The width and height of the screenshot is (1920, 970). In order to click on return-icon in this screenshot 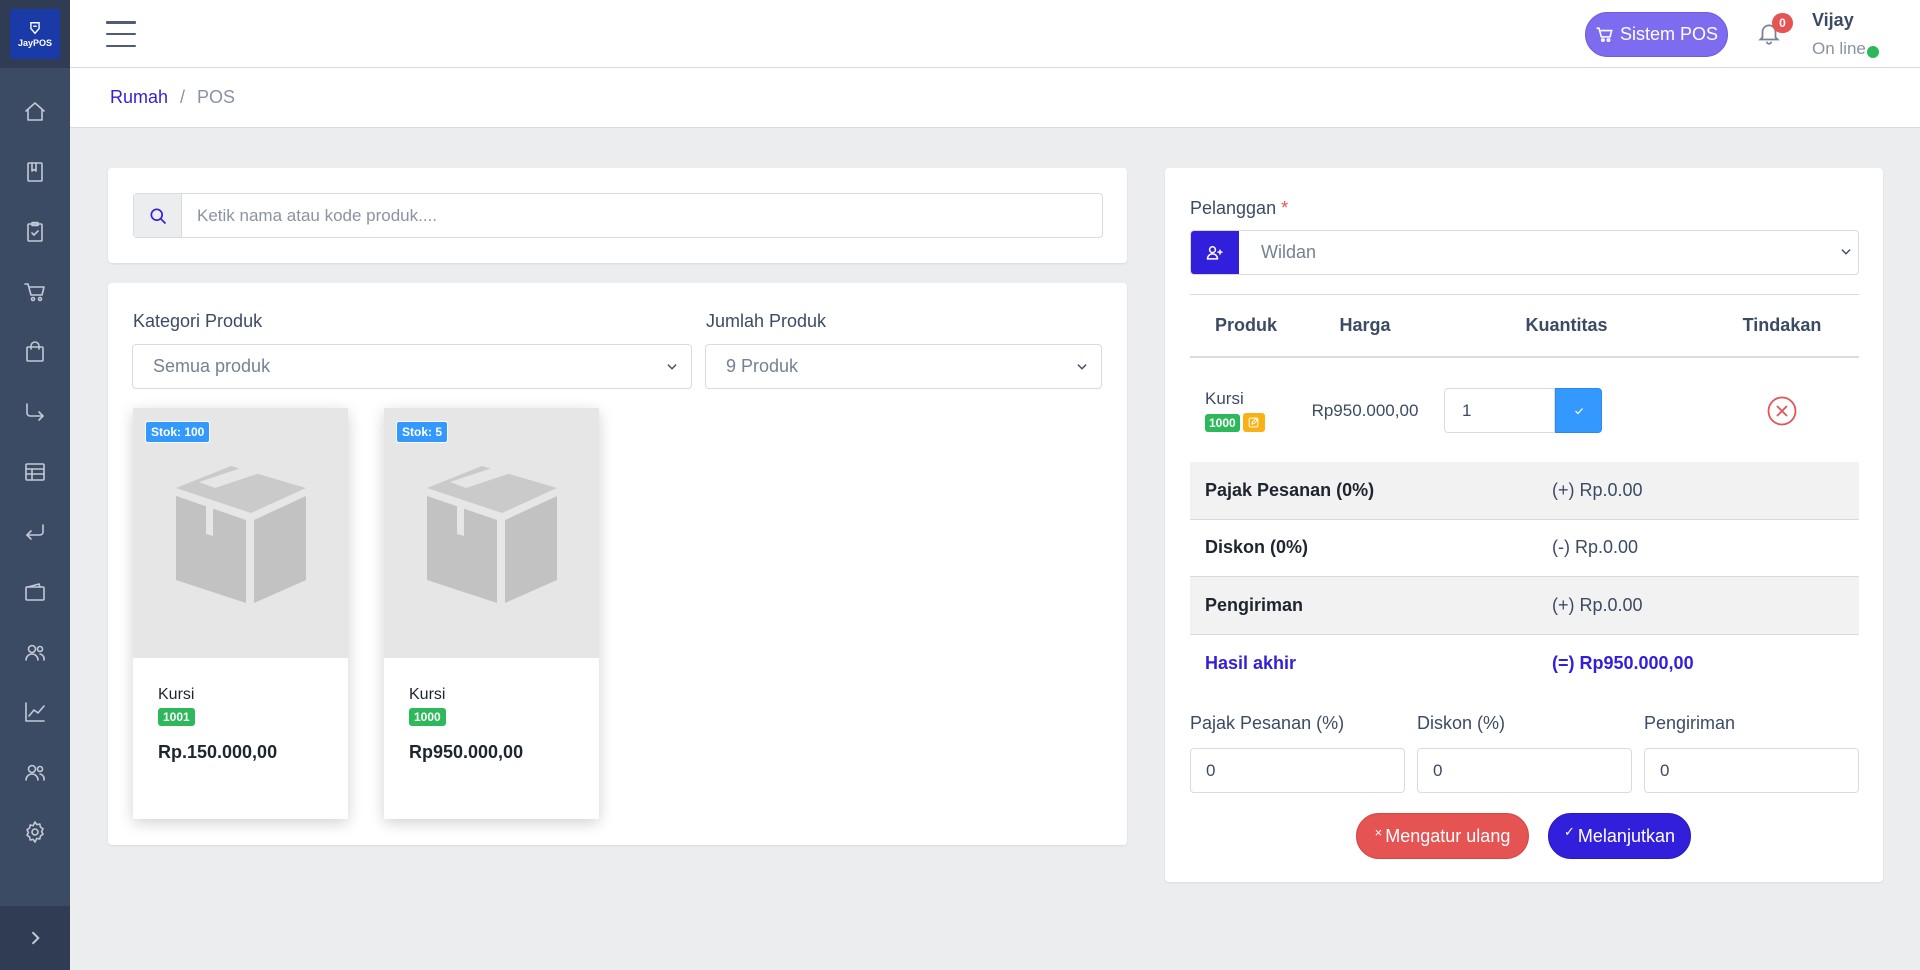, I will do `click(35, 532)`.